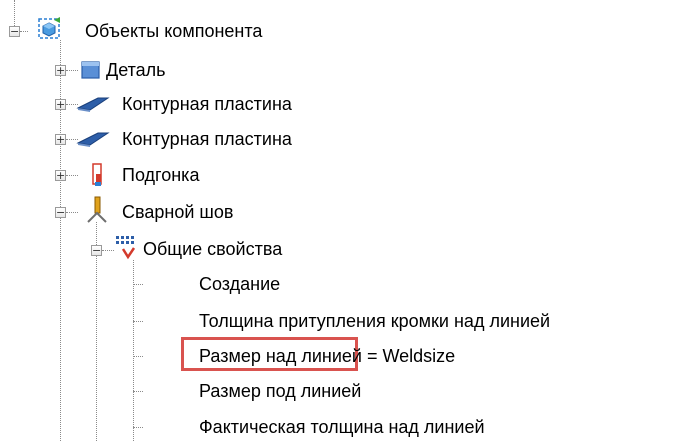  What do you see at coordinates (240, 284) in the screenshot?
I see `property-label: Создание` at bounding box center [240, 284].